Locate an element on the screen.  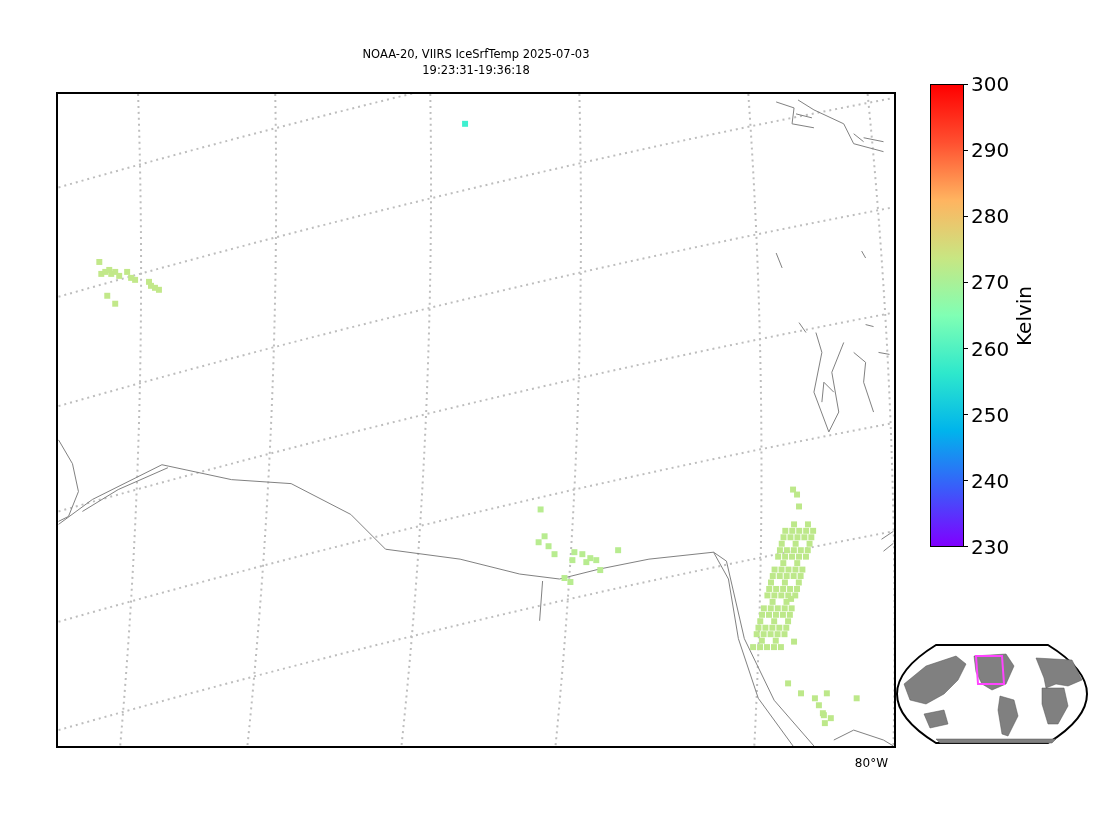
colorbar-tick-label: 260 is located at coordinates (990, 348).